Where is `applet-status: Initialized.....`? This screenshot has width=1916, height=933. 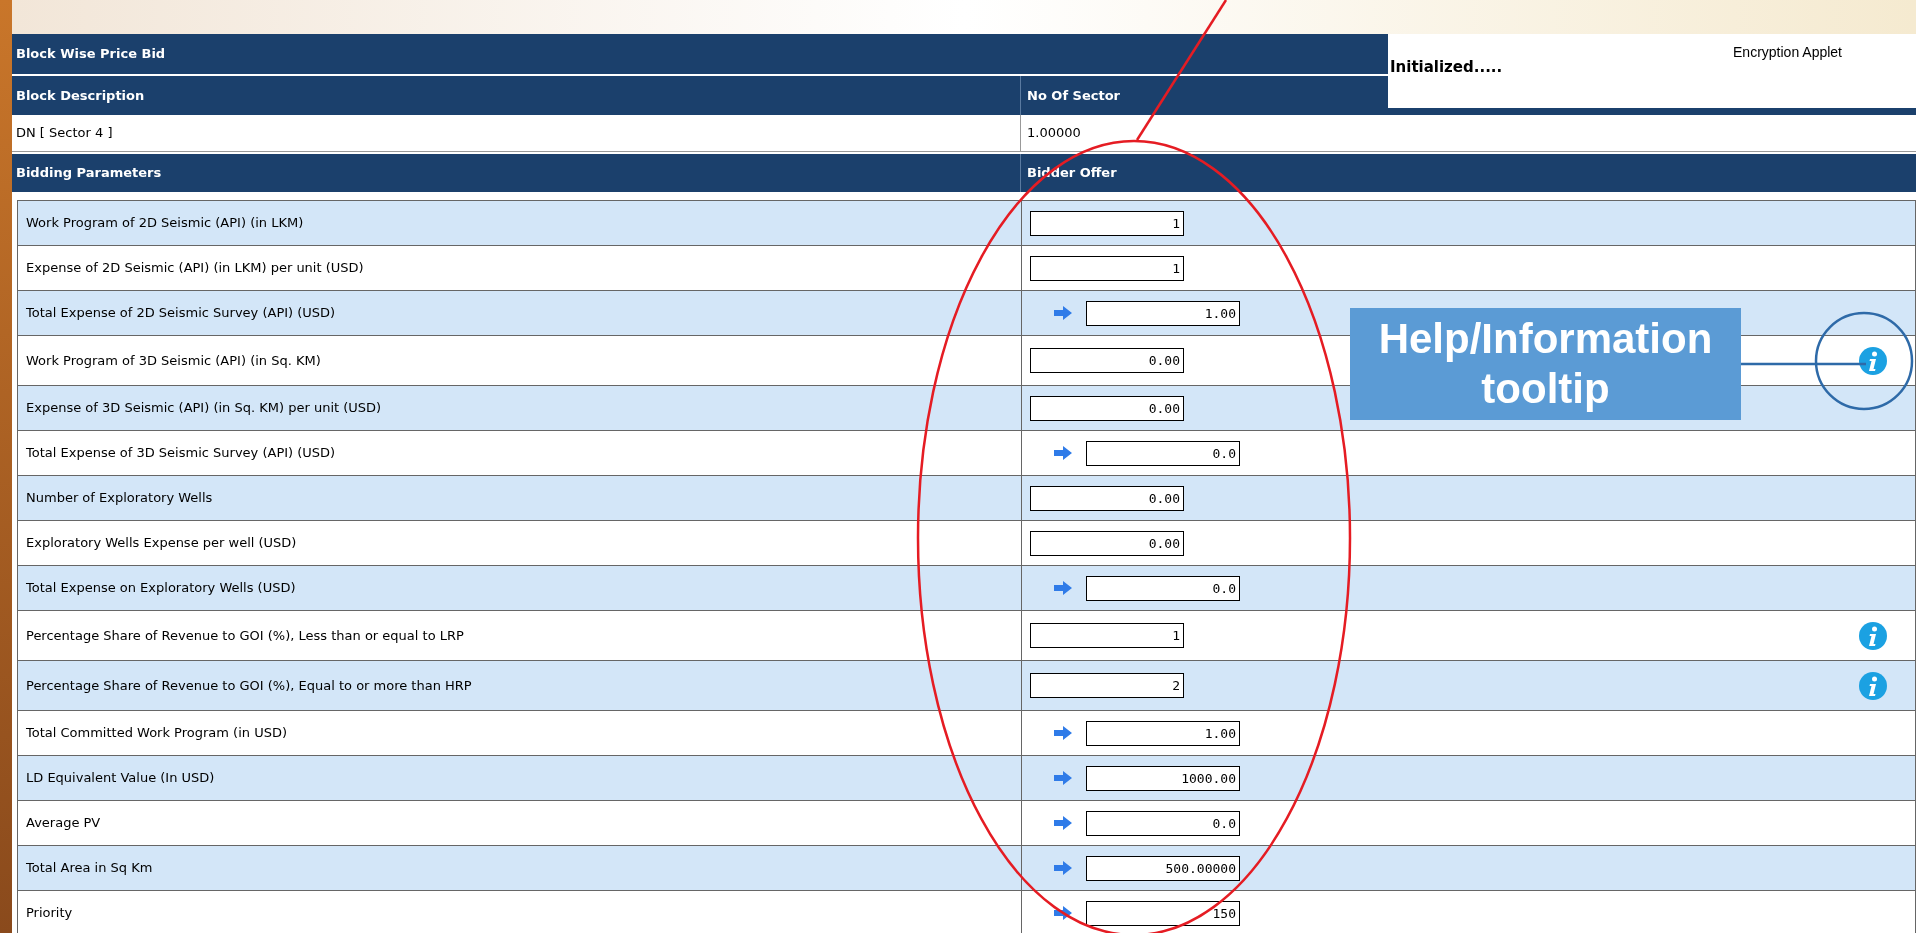 applet-status: Initialized..... is located at coordinates (1446, 67).